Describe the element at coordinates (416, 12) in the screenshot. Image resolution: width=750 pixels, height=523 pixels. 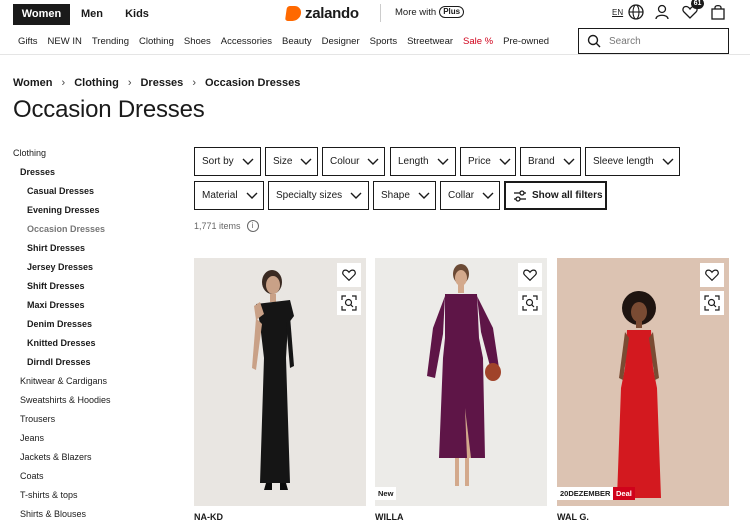
I see `more-with-label: More with` at that location.